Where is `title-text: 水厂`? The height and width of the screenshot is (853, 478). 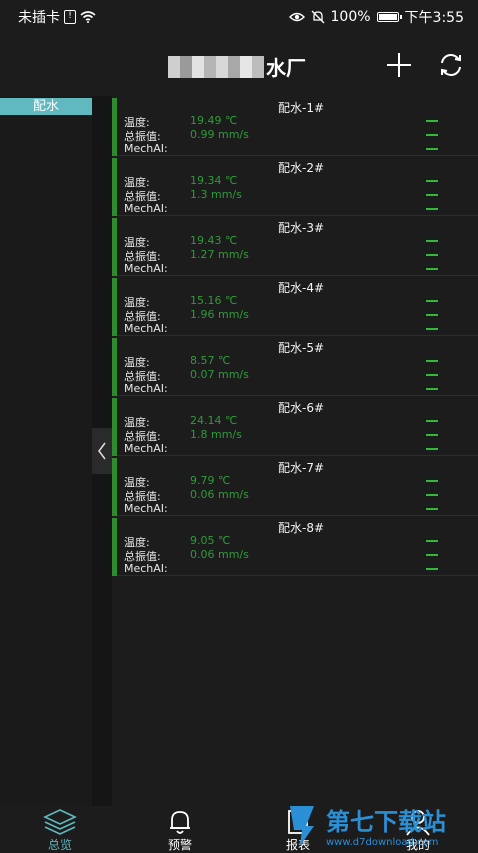 title-text: 水厂 is located at coordinates (286, 68).